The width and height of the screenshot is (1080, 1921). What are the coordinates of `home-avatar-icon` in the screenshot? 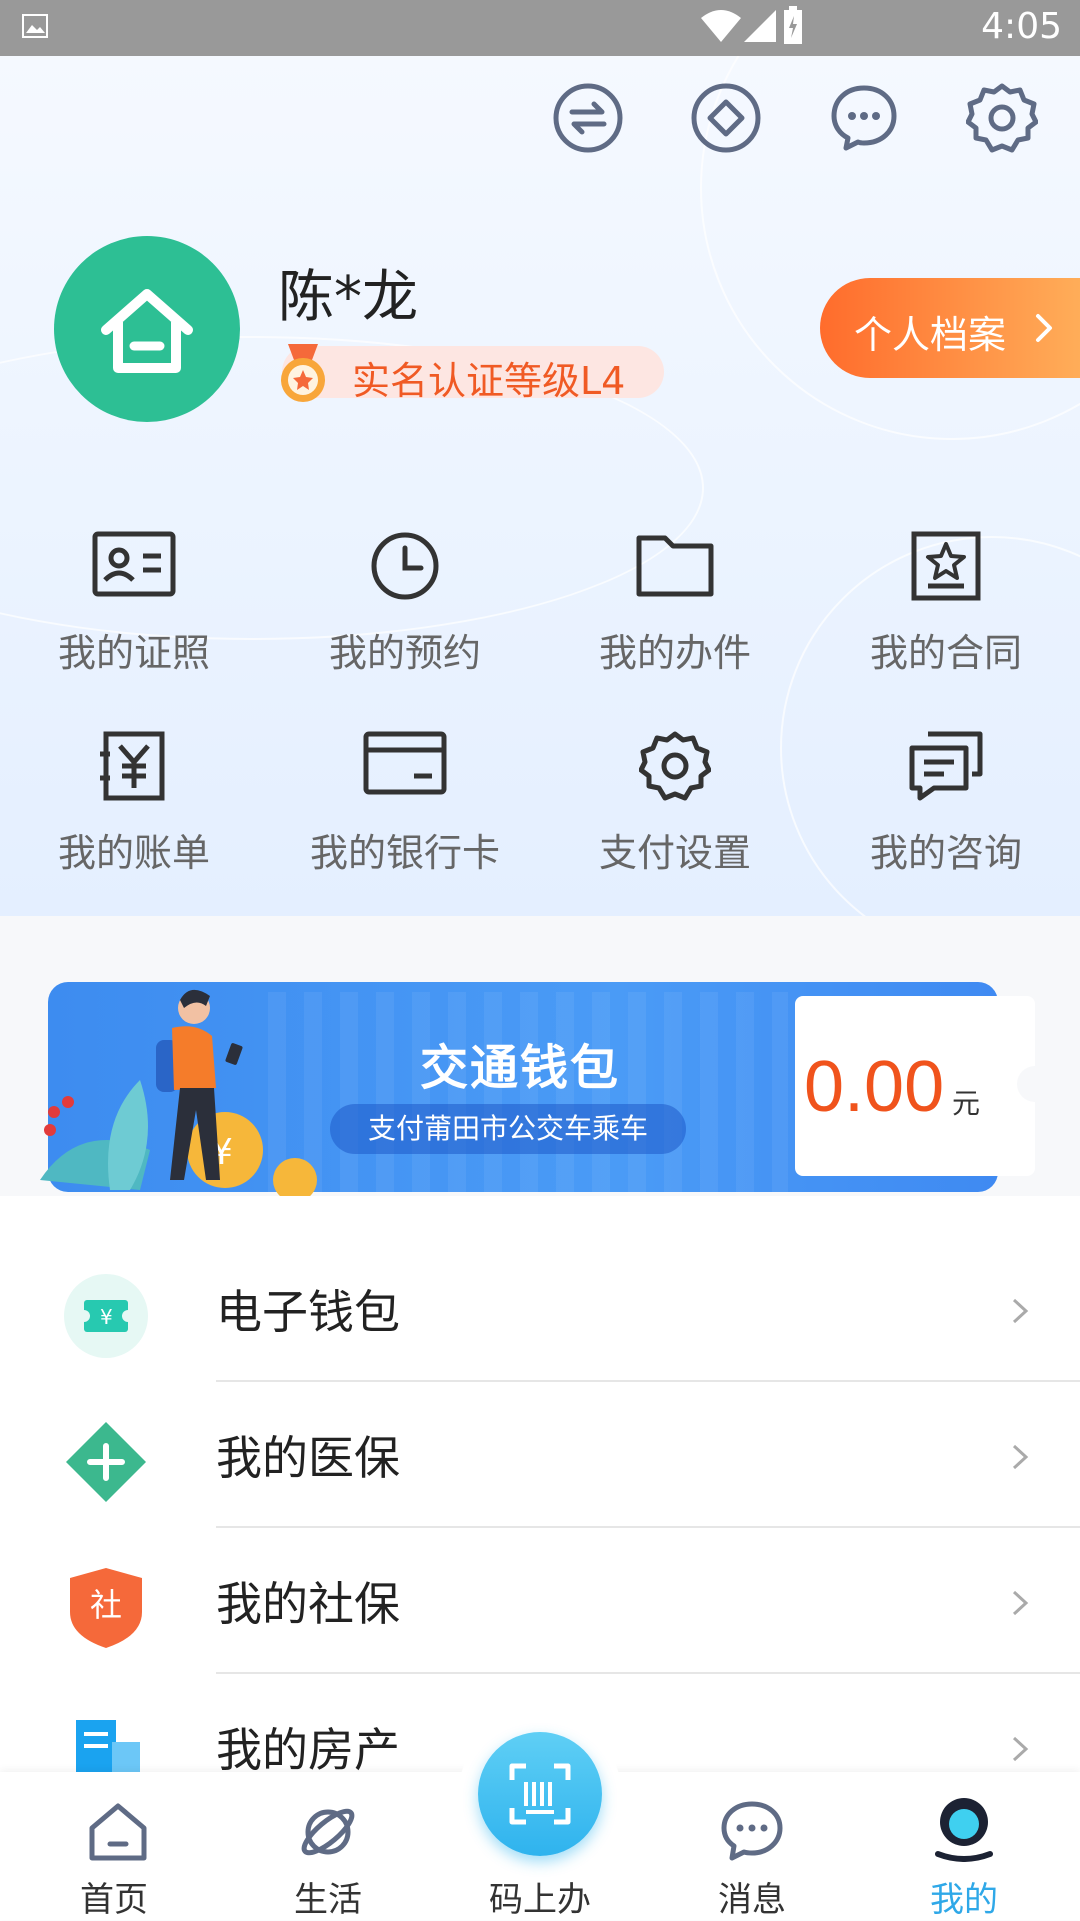 It's located at (147, 331).